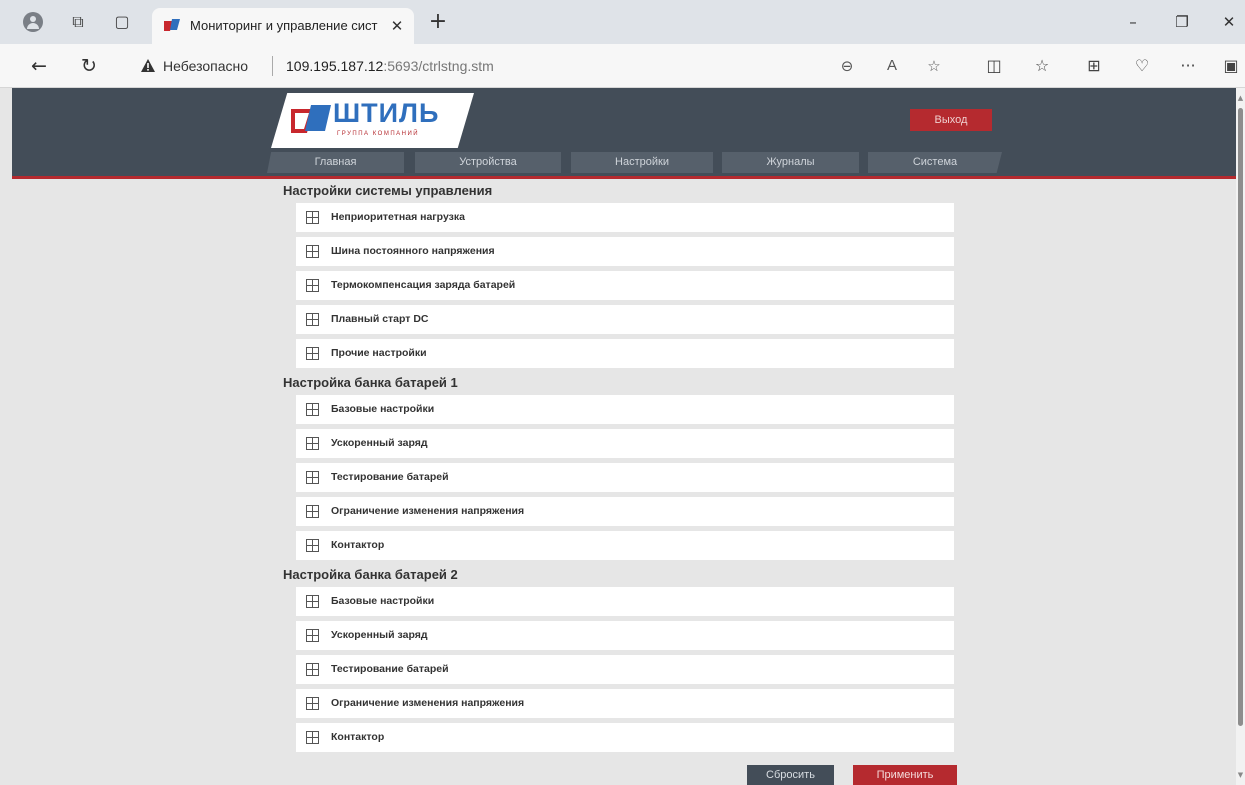 Image resolution: width=1245 pixels, height=785 pixels. Describe the element at coordinates (847, 66) in the screenshot. I see `zoom-out-icon: ⊖` at that location.